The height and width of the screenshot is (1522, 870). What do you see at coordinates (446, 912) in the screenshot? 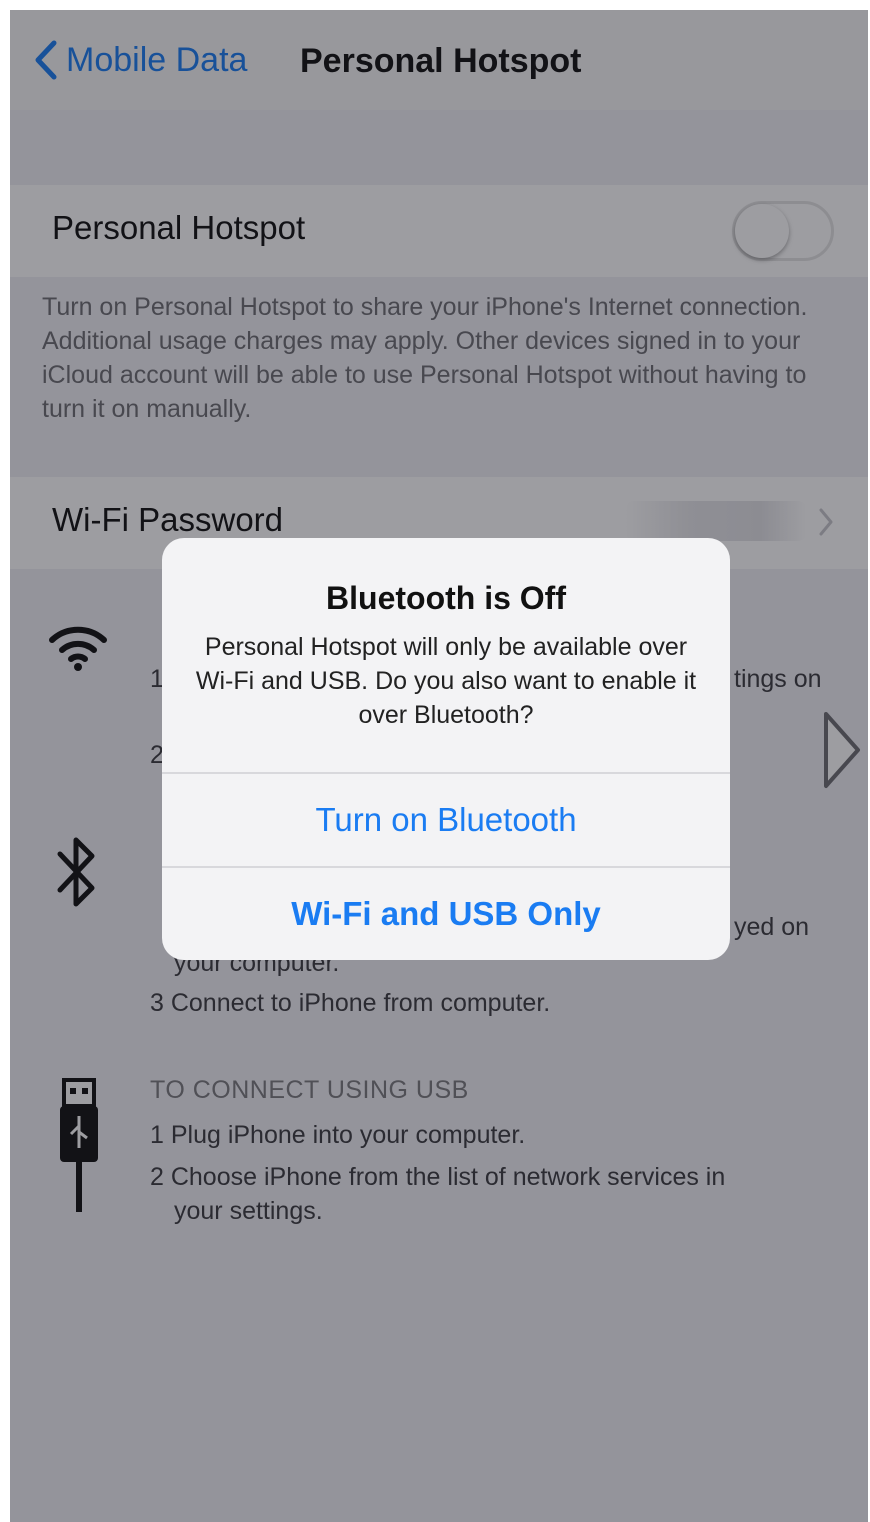
I see `wifi-and-usb-only-button: Wi-Fi and USB Only` at bounding box center [446, 912].